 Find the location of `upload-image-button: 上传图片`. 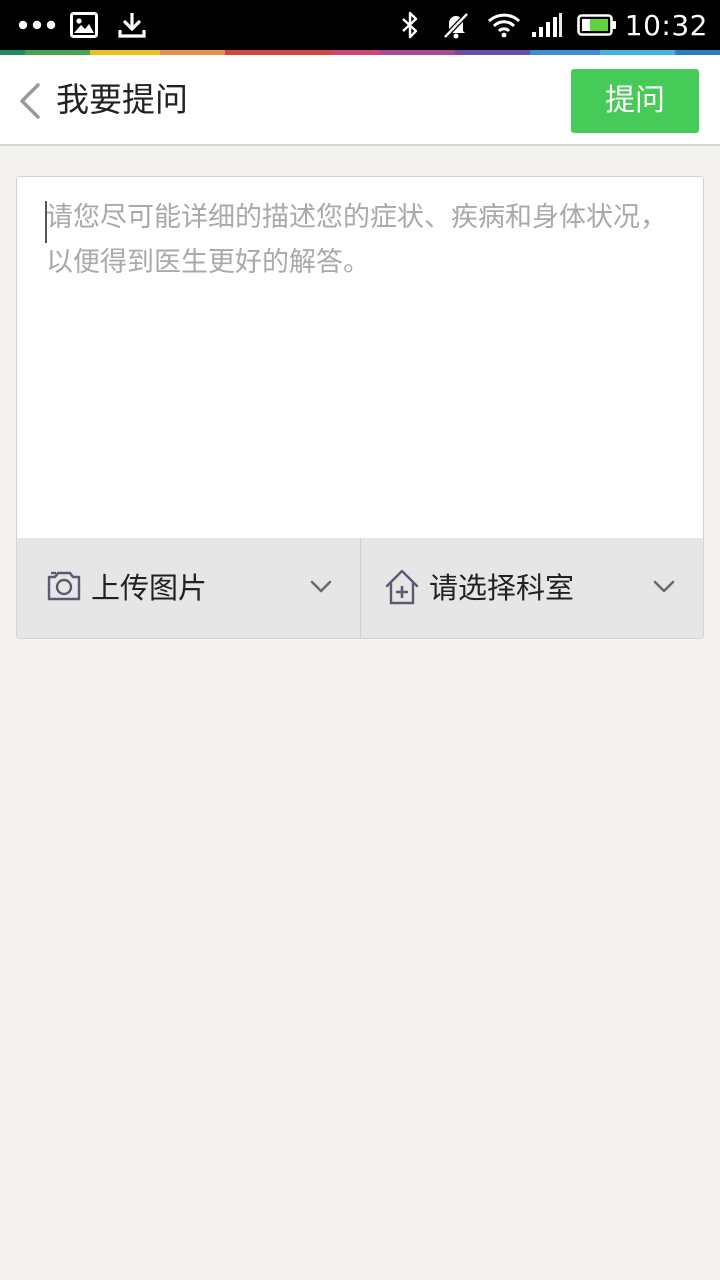

upload-image-button: 上传图片 is located at coordinates (188, 588).